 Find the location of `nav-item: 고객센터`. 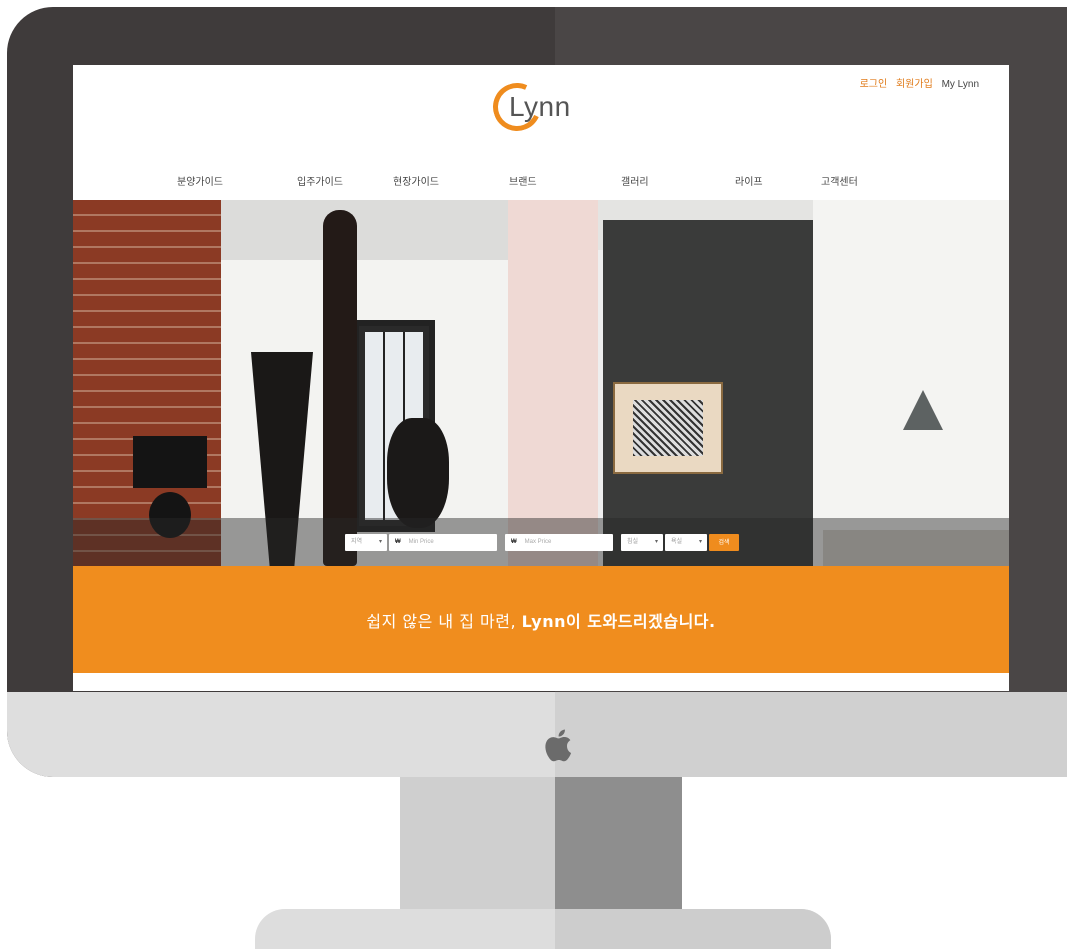

nav-item: 고객센터 is located at coordinates (839, 180).